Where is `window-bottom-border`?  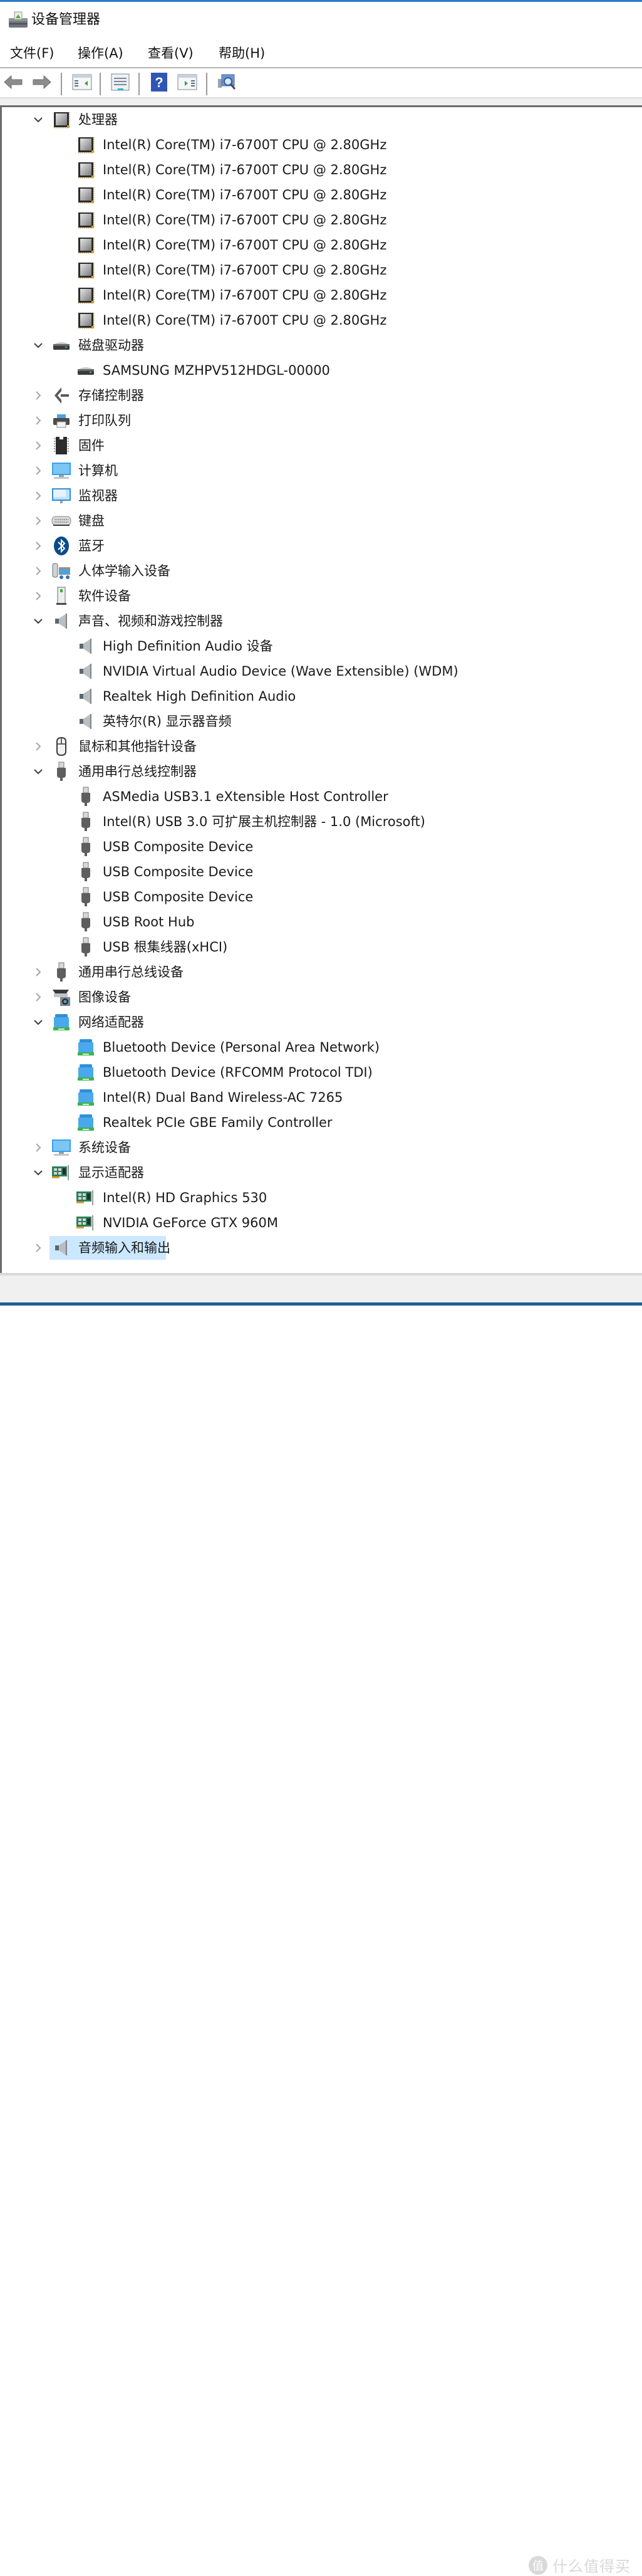
window-bottom-border is located at coordinates (321, 1304).